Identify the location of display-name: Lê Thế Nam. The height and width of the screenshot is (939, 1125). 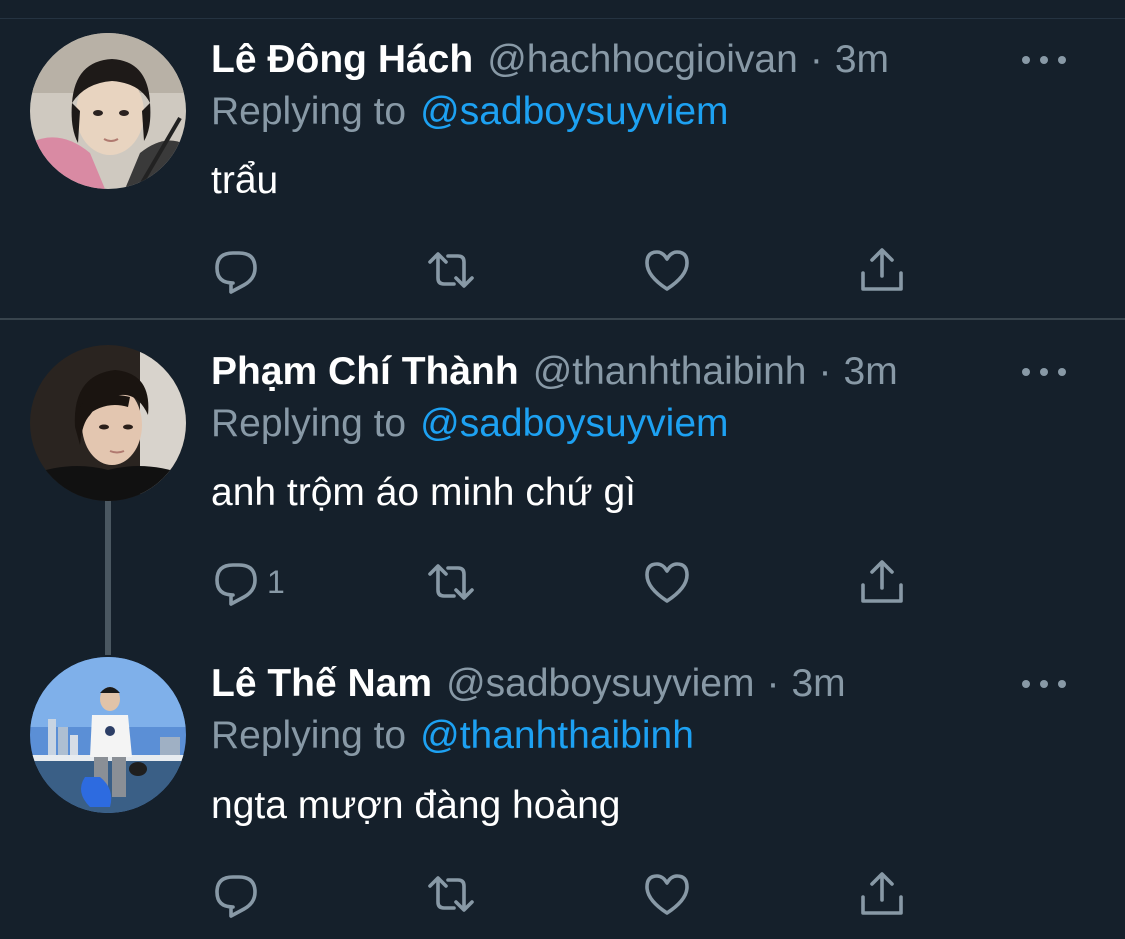
(321, 684).